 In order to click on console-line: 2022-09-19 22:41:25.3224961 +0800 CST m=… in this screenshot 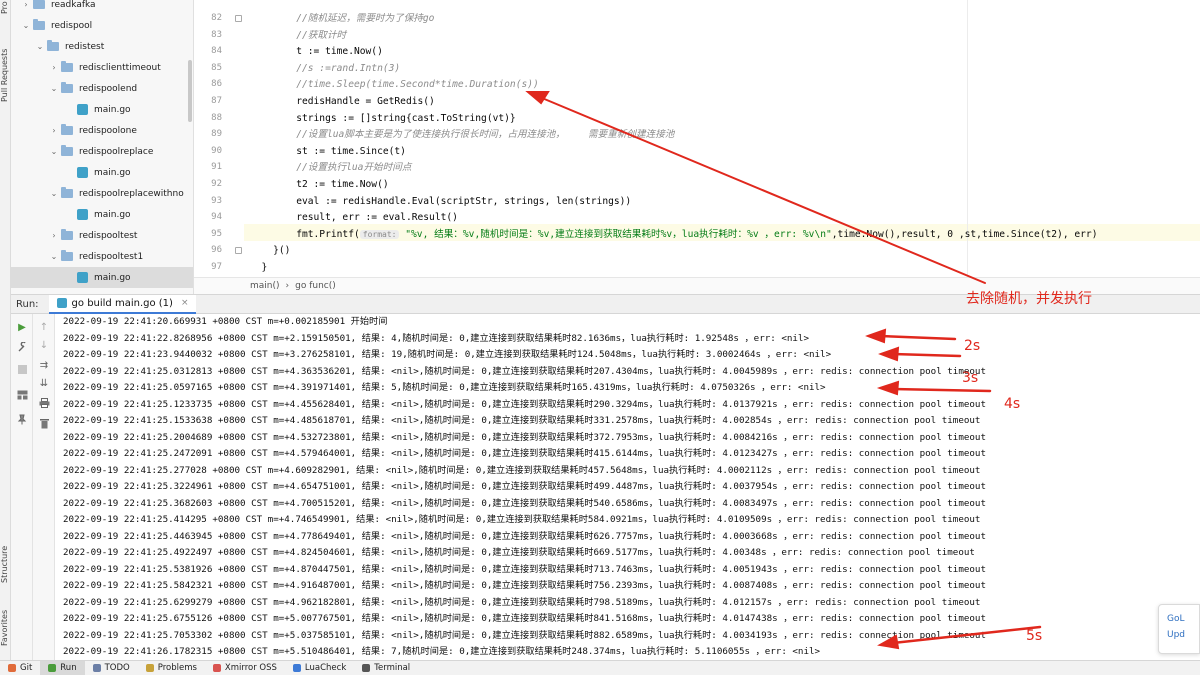, I will do `click(524, 486)`.